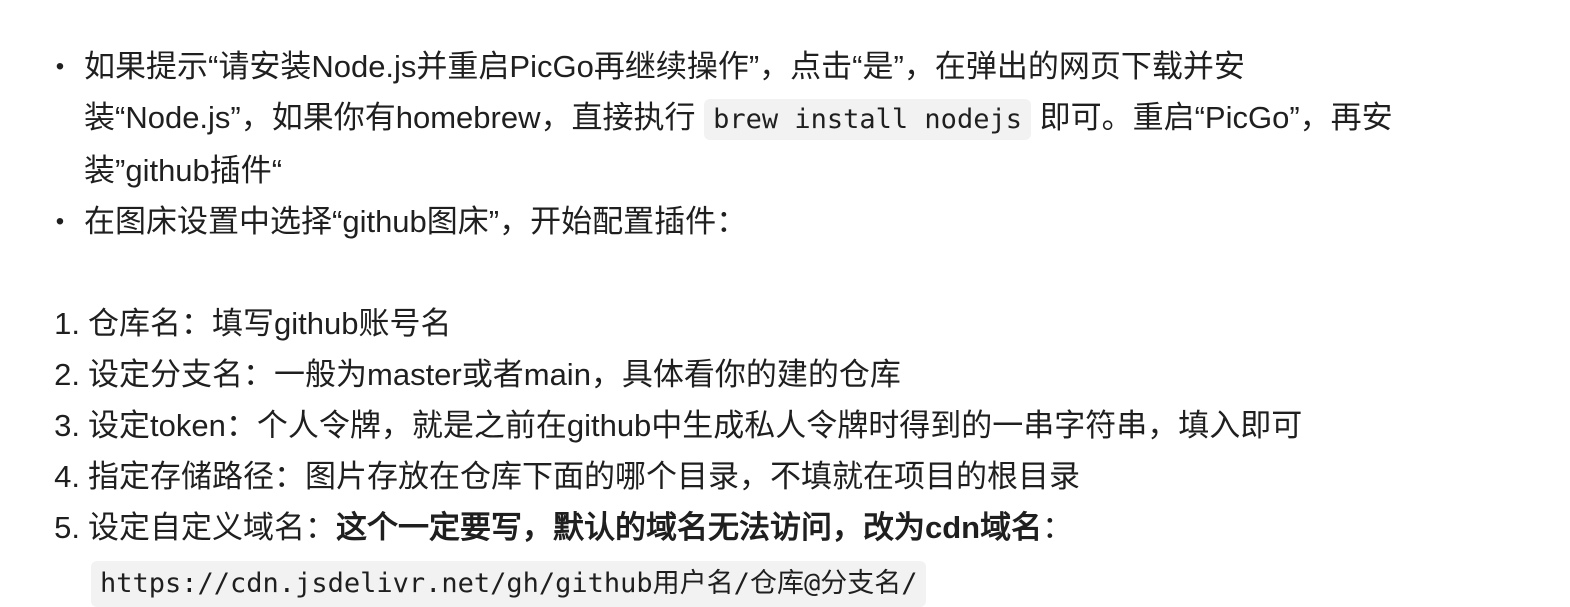 The image size is (1570, 607). What do you see at coordinates (270, 323) in the screenshot?
I see `step-text: 仓库名：填写github账号名` at bounding box center [270, 323].